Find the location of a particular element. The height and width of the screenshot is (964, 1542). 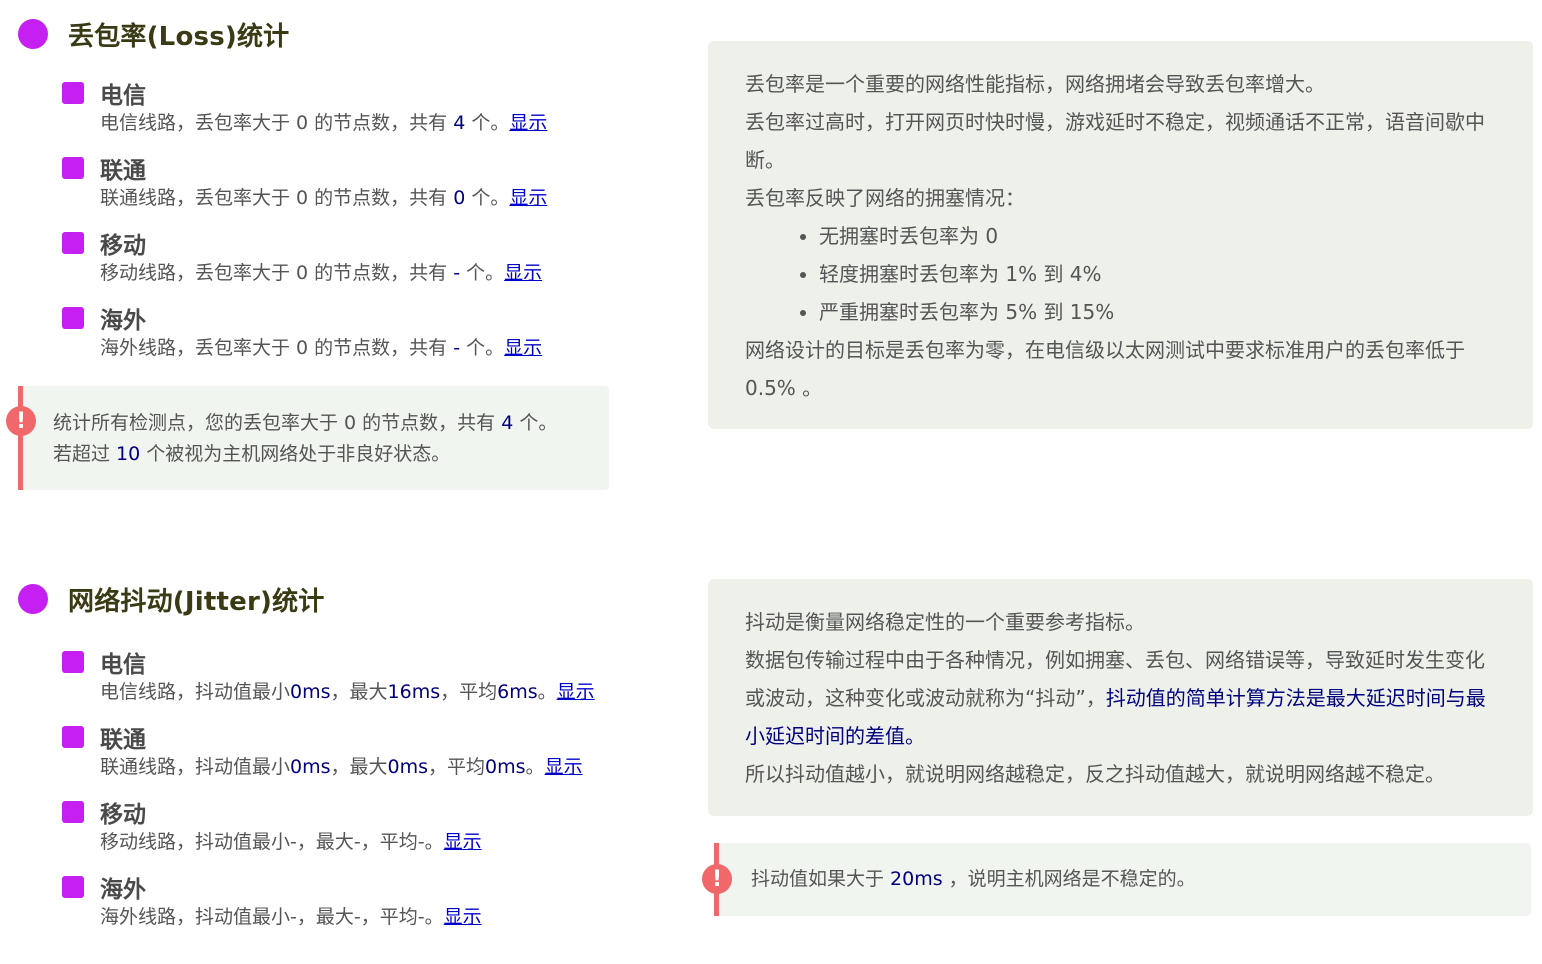

loss-isp-telecom: 电信 电信线路，丢包率大于 0 的节点数，共有 4 个。显示 is located at coordinates (372, 115).